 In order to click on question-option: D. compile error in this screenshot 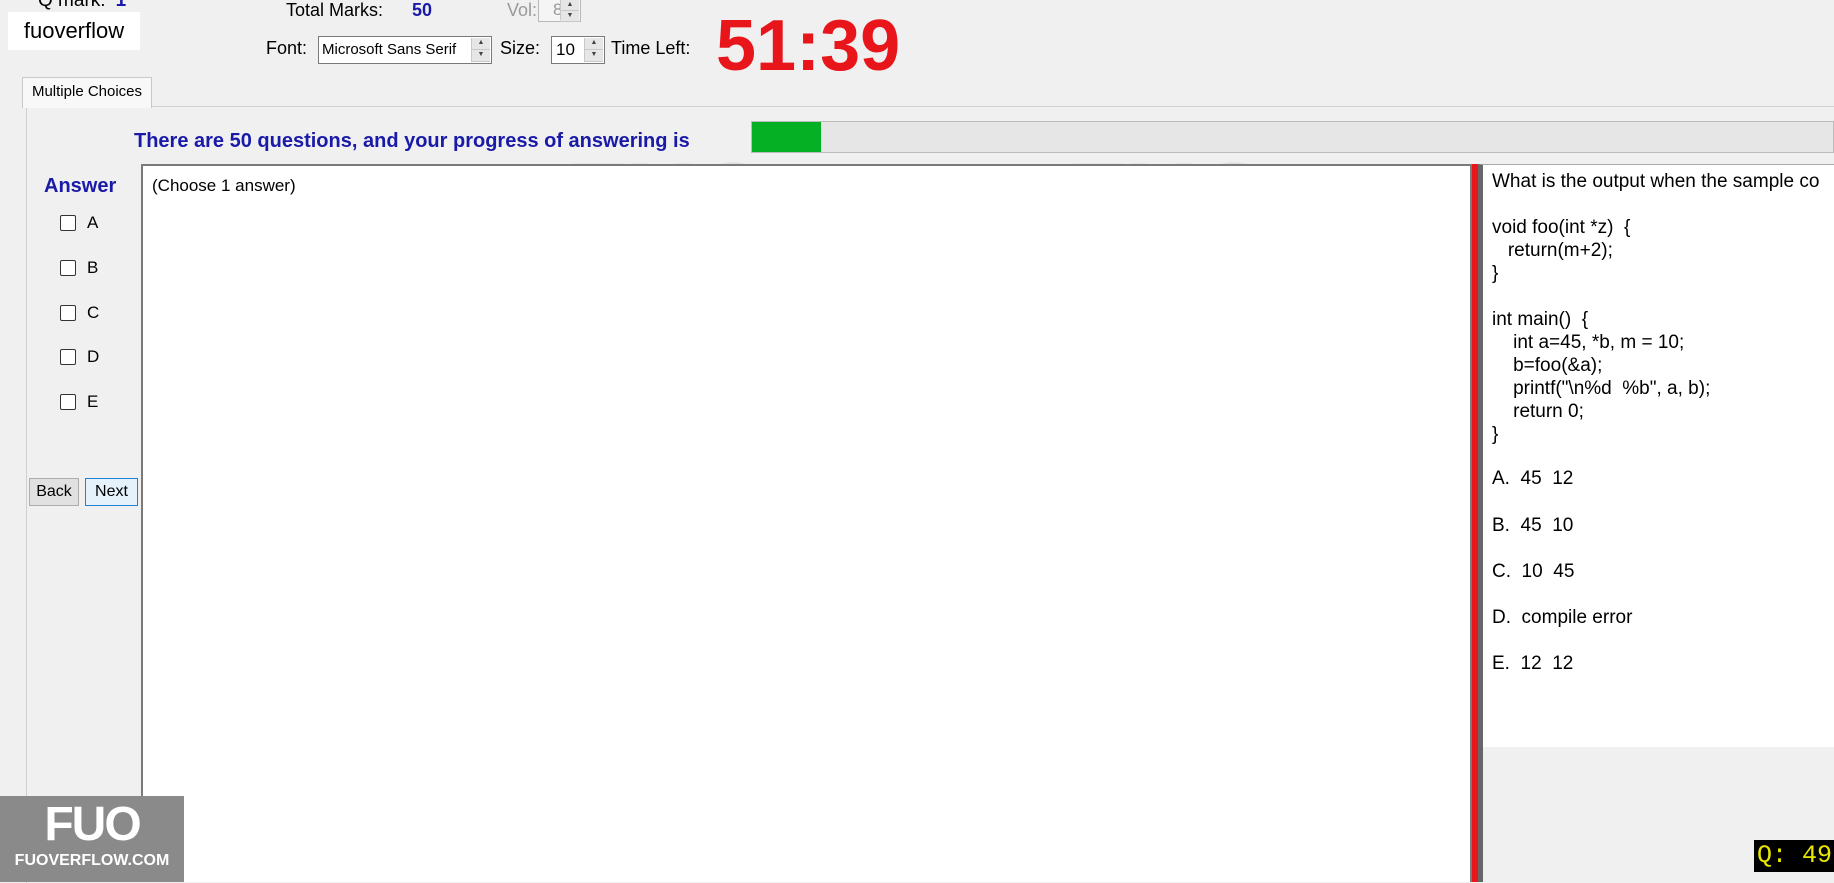, I will do `click(1562, 617)`.